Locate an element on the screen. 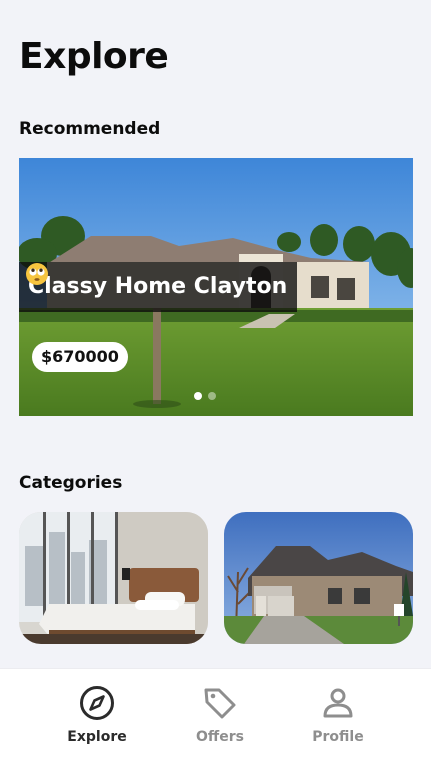 This screenshot has width=431, height=764. nav-item-explore: Explore is located at coordinates (97, 715).